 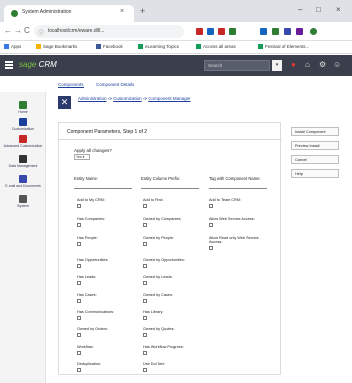 What do you see at coordinates (322, 64) in the screenshot?
I see `settings-icon: ⚙` at bounding box center [322, 64].